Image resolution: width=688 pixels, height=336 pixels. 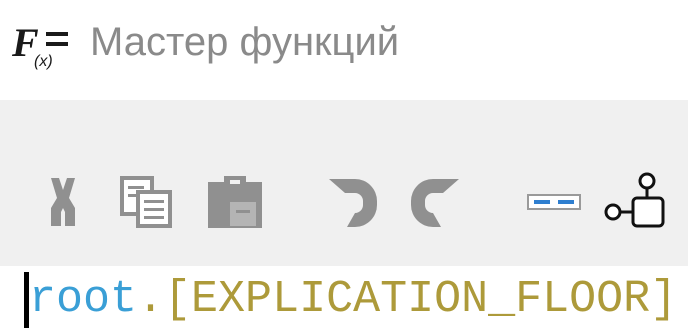 I want to click on scissors-icon, so click(x=63, y=202).